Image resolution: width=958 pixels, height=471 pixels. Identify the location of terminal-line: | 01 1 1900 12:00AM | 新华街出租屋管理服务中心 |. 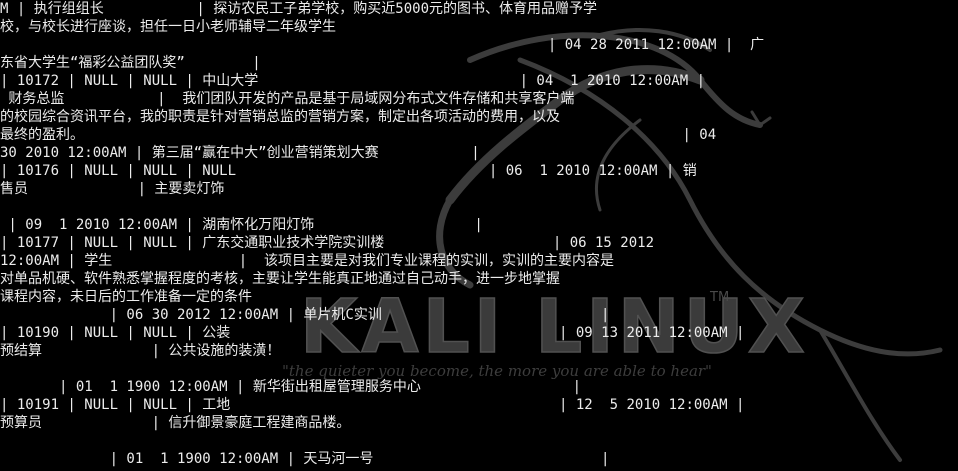
(291, 387).